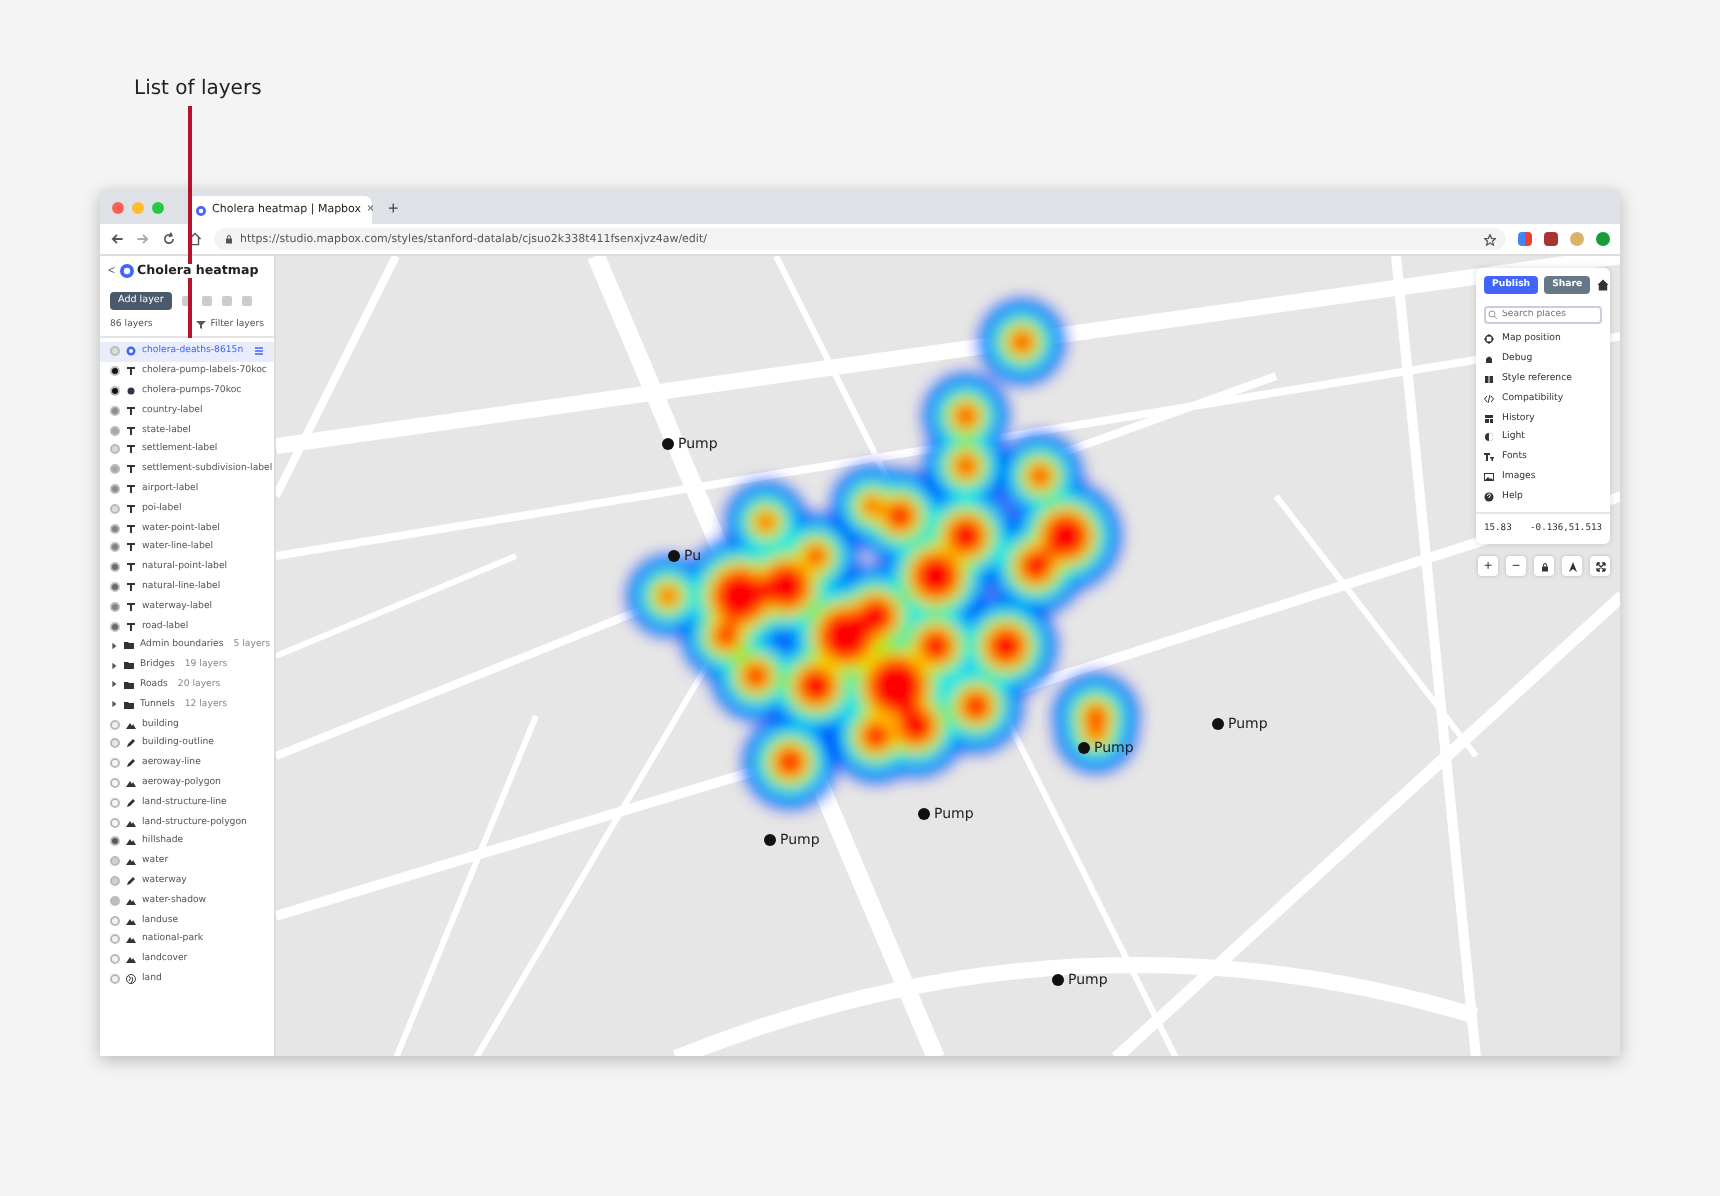 This screenshot has width=1720, height=1196. Describe the element at coordinates (1489, 476) in the screenshot. I see `images-icon` at that location.